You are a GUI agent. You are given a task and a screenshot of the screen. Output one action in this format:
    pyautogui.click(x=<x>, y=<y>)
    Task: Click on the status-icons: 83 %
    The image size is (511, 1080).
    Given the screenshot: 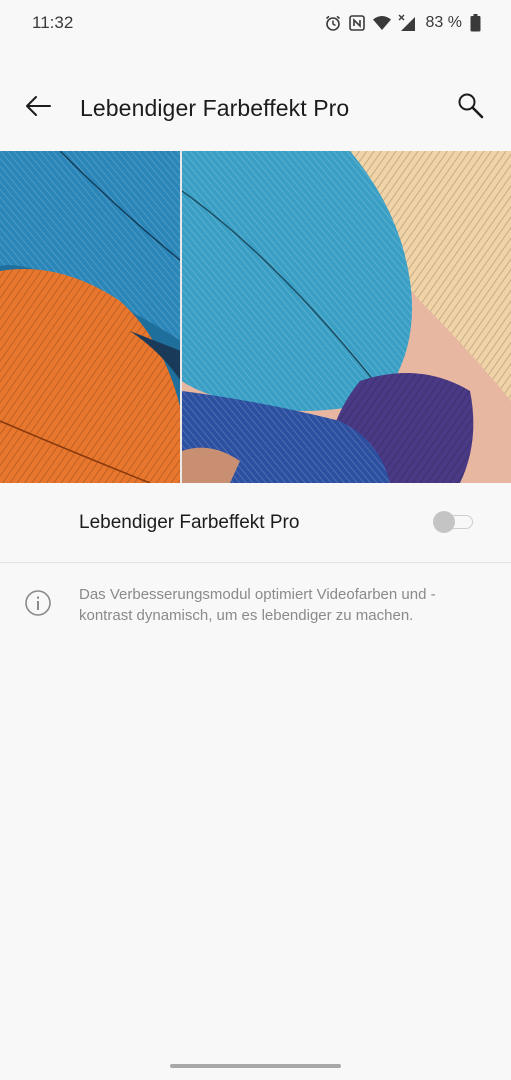 What is the action you would take?
    pyautogui.click(x=402, y=23)
    